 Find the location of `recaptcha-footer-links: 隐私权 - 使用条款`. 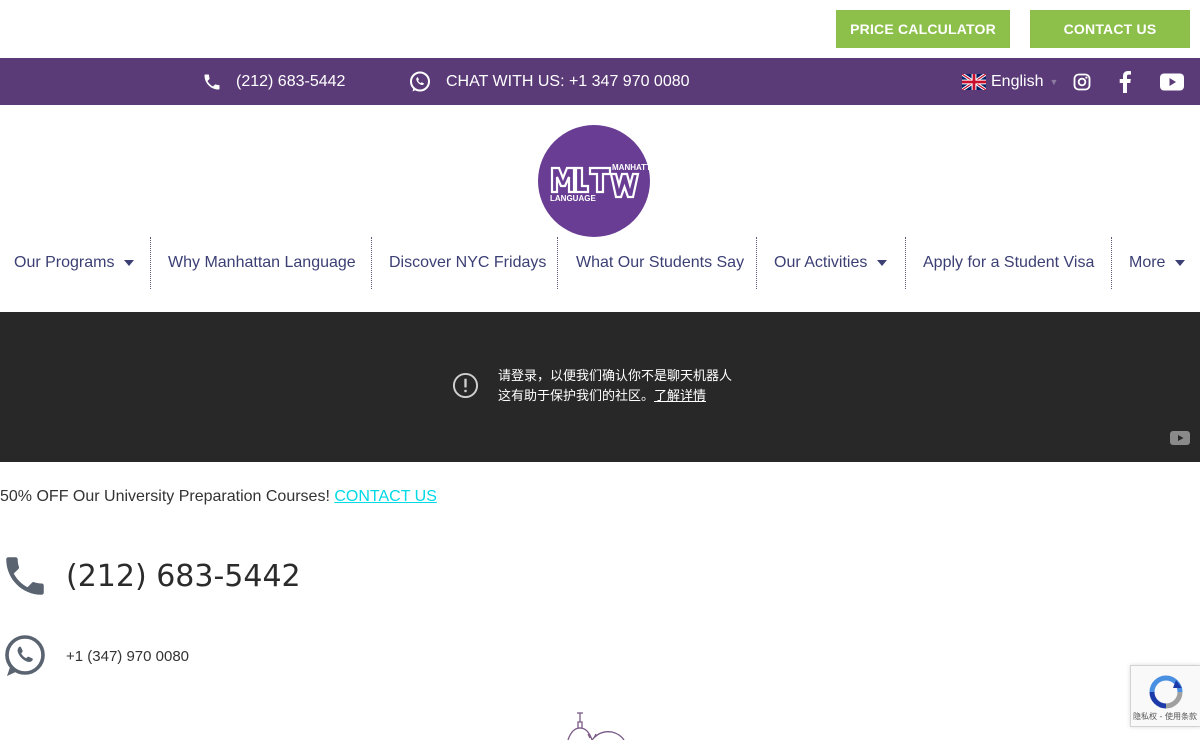

recaptcha-footer-links: 隐私权 - 使用条款 is located at coordinates (1165, 716).